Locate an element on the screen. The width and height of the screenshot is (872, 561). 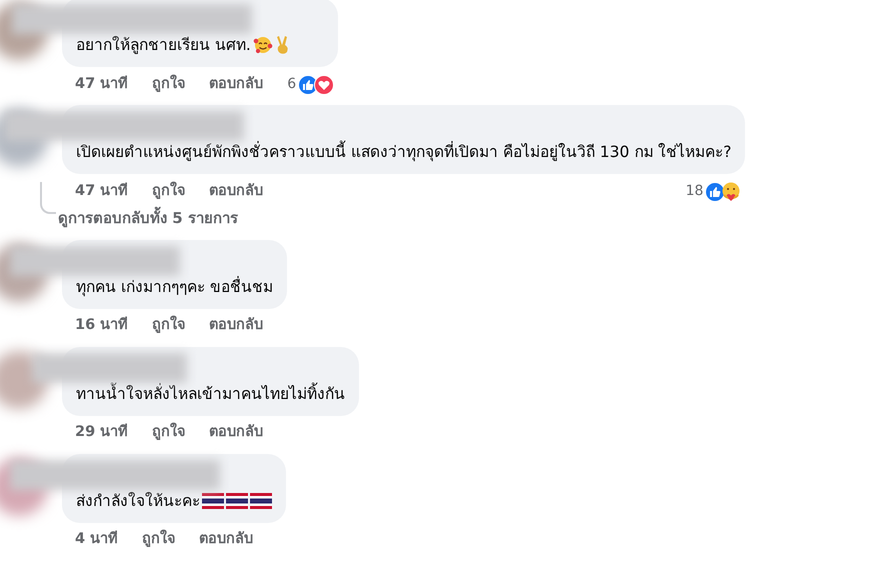
view-replies-link: ดูการตอบกลับทั้ง 5 รายการ is located at coordinates (148, 218).